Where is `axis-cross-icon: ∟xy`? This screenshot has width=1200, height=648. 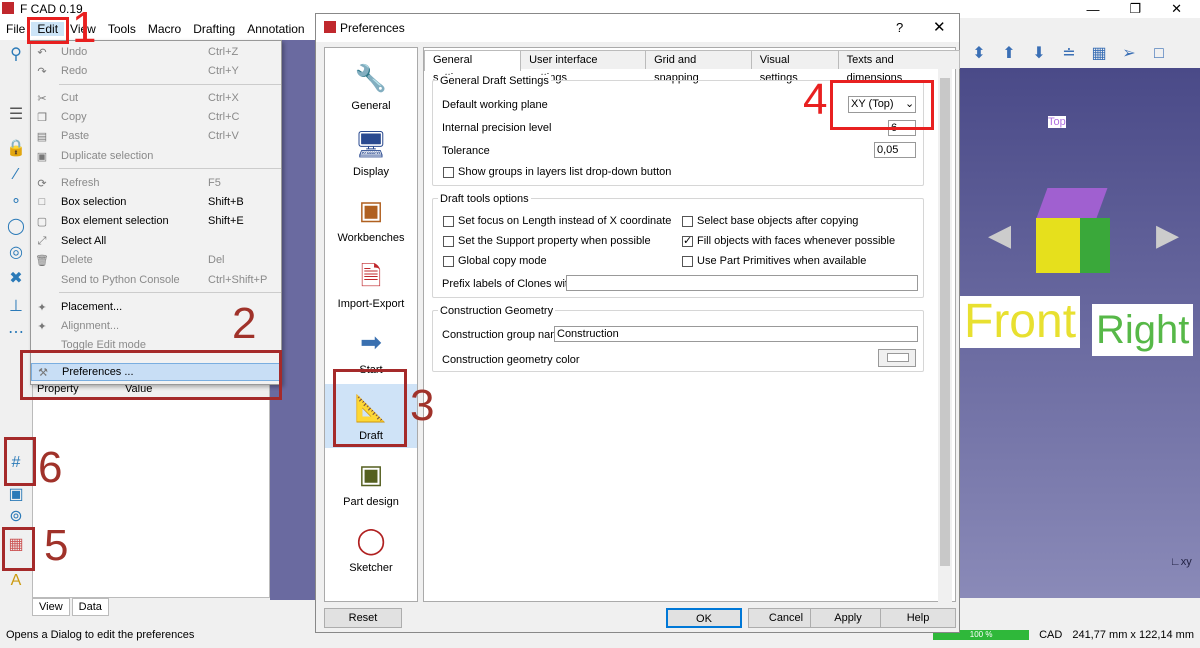
axis-cross-icon: ∟xy is located at coordinates (1181, 562).